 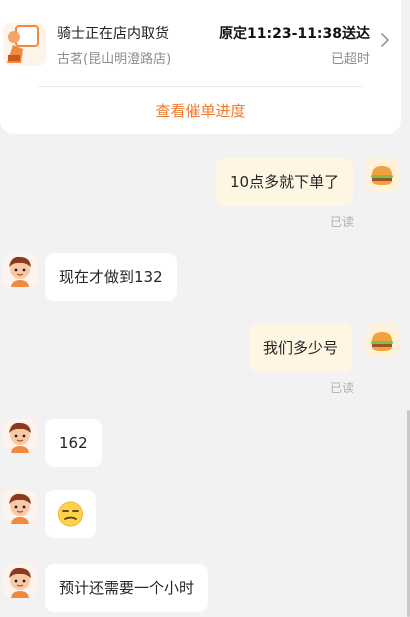 I want to click on unamused-face-icon, so click(x=70, y=514).